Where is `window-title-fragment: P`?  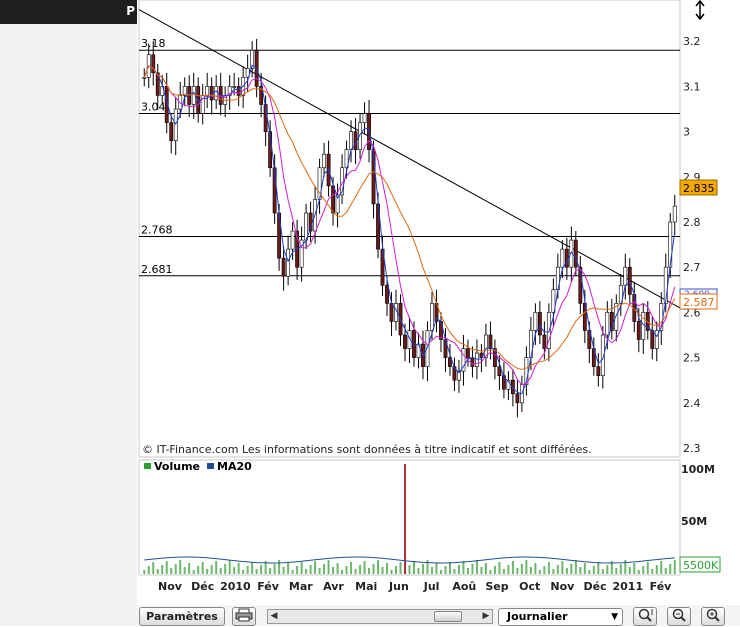
window-title-fragment: P is located at coordinates (130, 11).